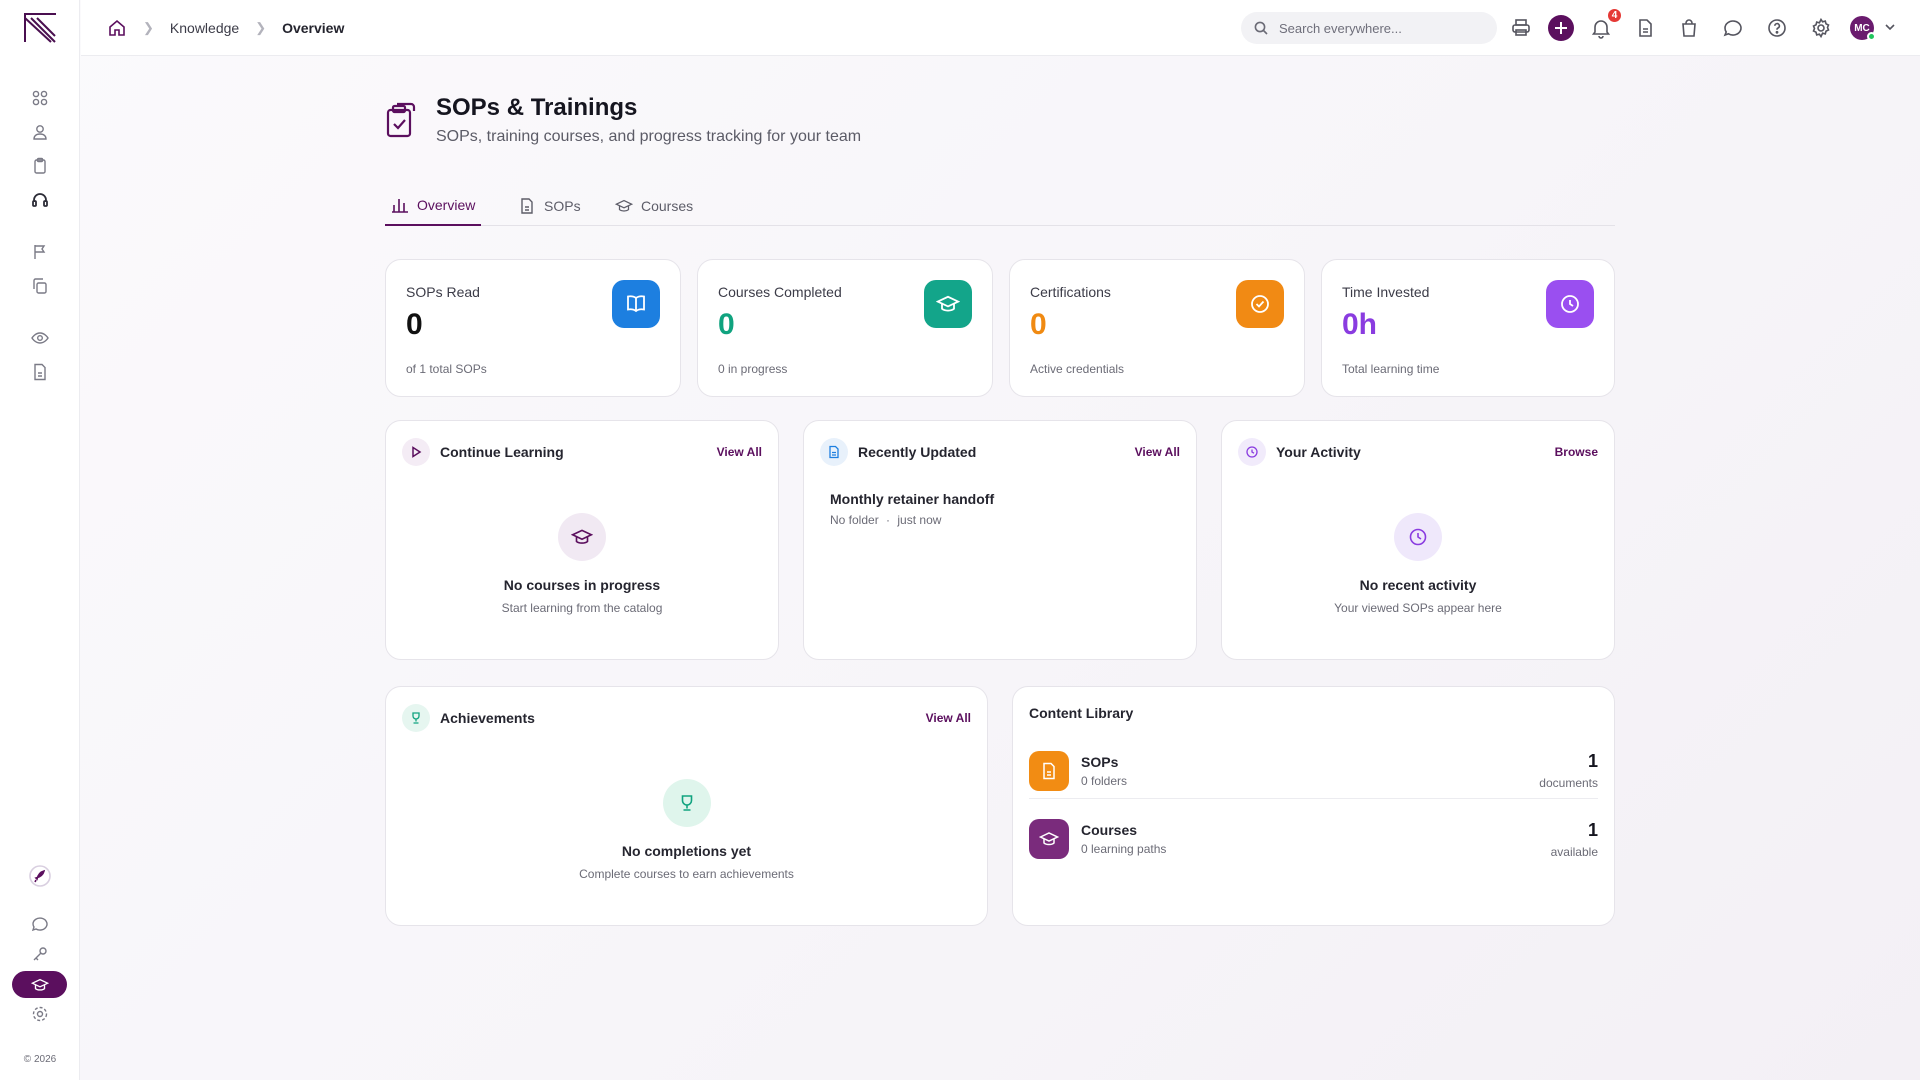  Describe the element at coordinates (1070, 292) in the screenshot. I see `stat-label: Certifications` at that location.